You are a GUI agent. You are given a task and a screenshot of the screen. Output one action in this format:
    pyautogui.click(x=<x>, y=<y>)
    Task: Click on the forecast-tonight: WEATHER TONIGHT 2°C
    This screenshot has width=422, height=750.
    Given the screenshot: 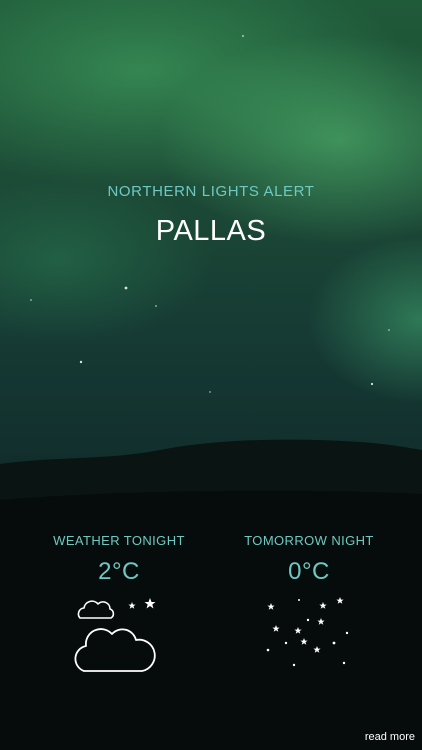 What is the action you would take?
    pyautogui.click(x=119, y=559)
    